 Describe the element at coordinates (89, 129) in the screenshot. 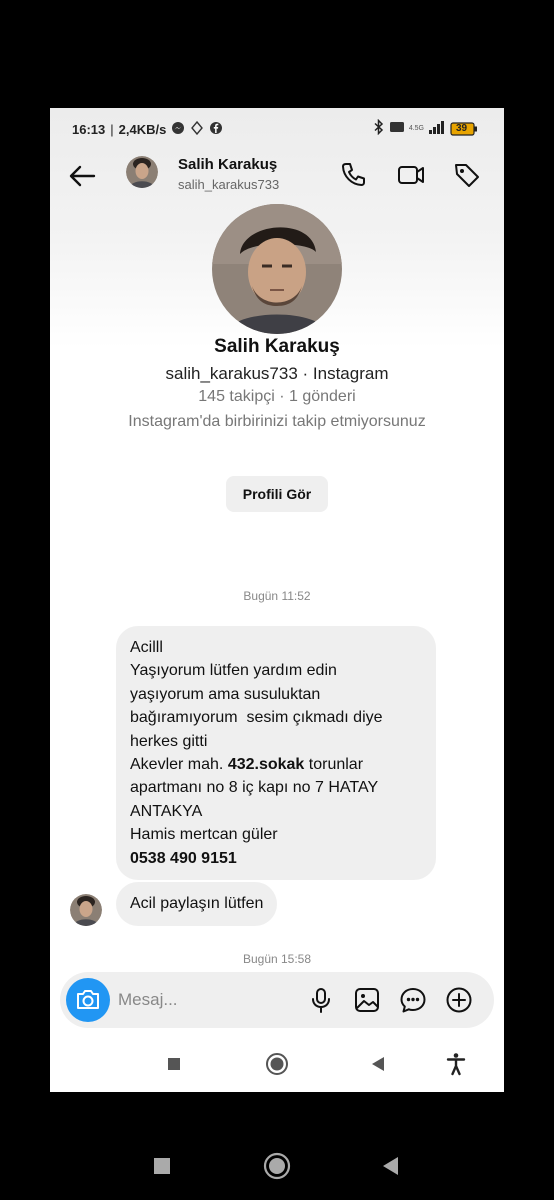

I see `status-time: 16:13` at that location.